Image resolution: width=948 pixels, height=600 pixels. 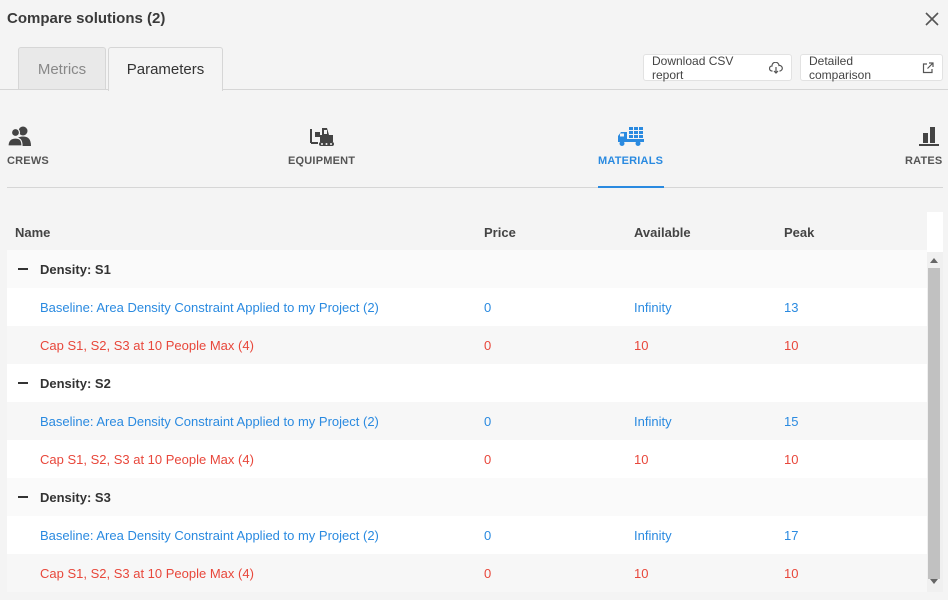 I want to click on category-crews: CREWS, so click(x=28, y=146).